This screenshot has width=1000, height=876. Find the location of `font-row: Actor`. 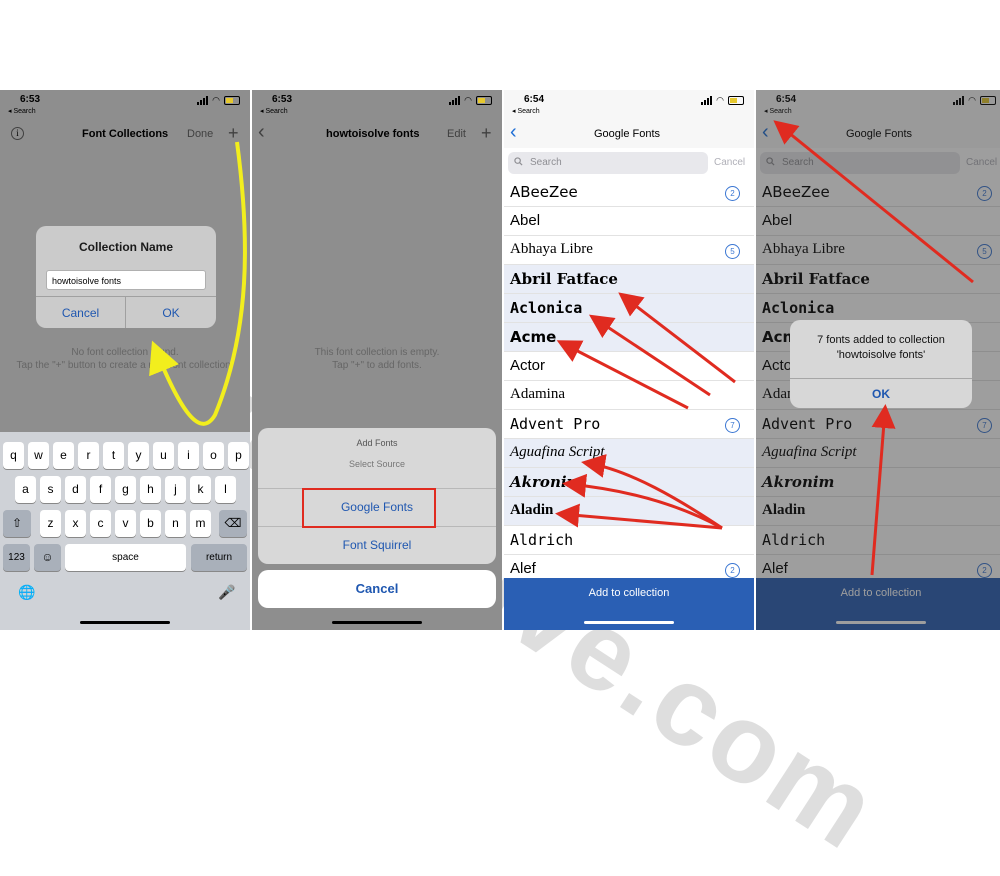

font-row: Actor is located at coordinates (629, 366).